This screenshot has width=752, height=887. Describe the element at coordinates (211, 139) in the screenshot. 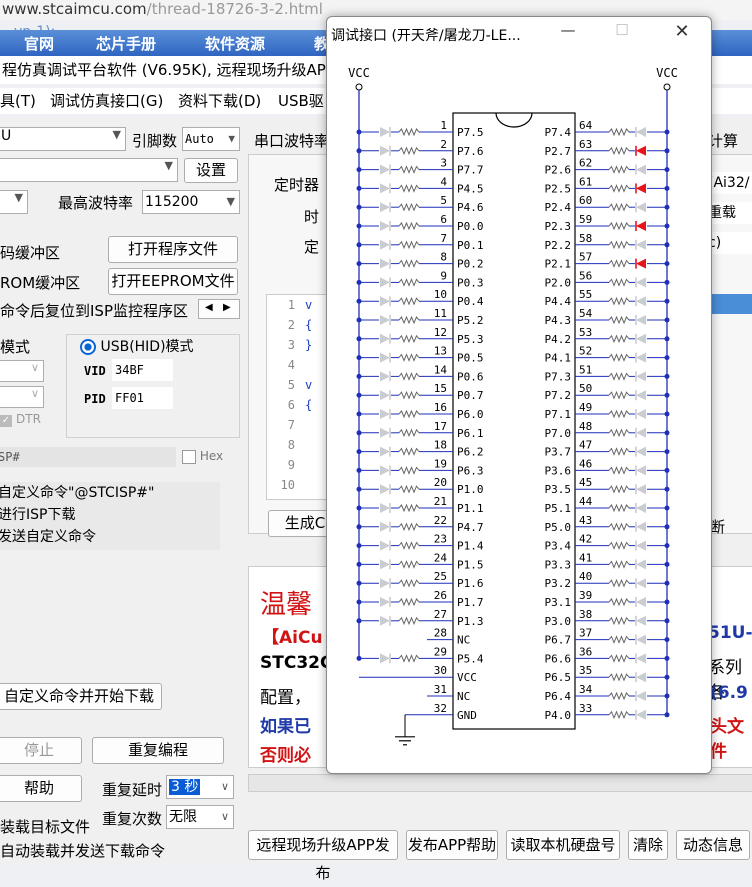

I see `pin-count-select: Auto ▼` at that location.